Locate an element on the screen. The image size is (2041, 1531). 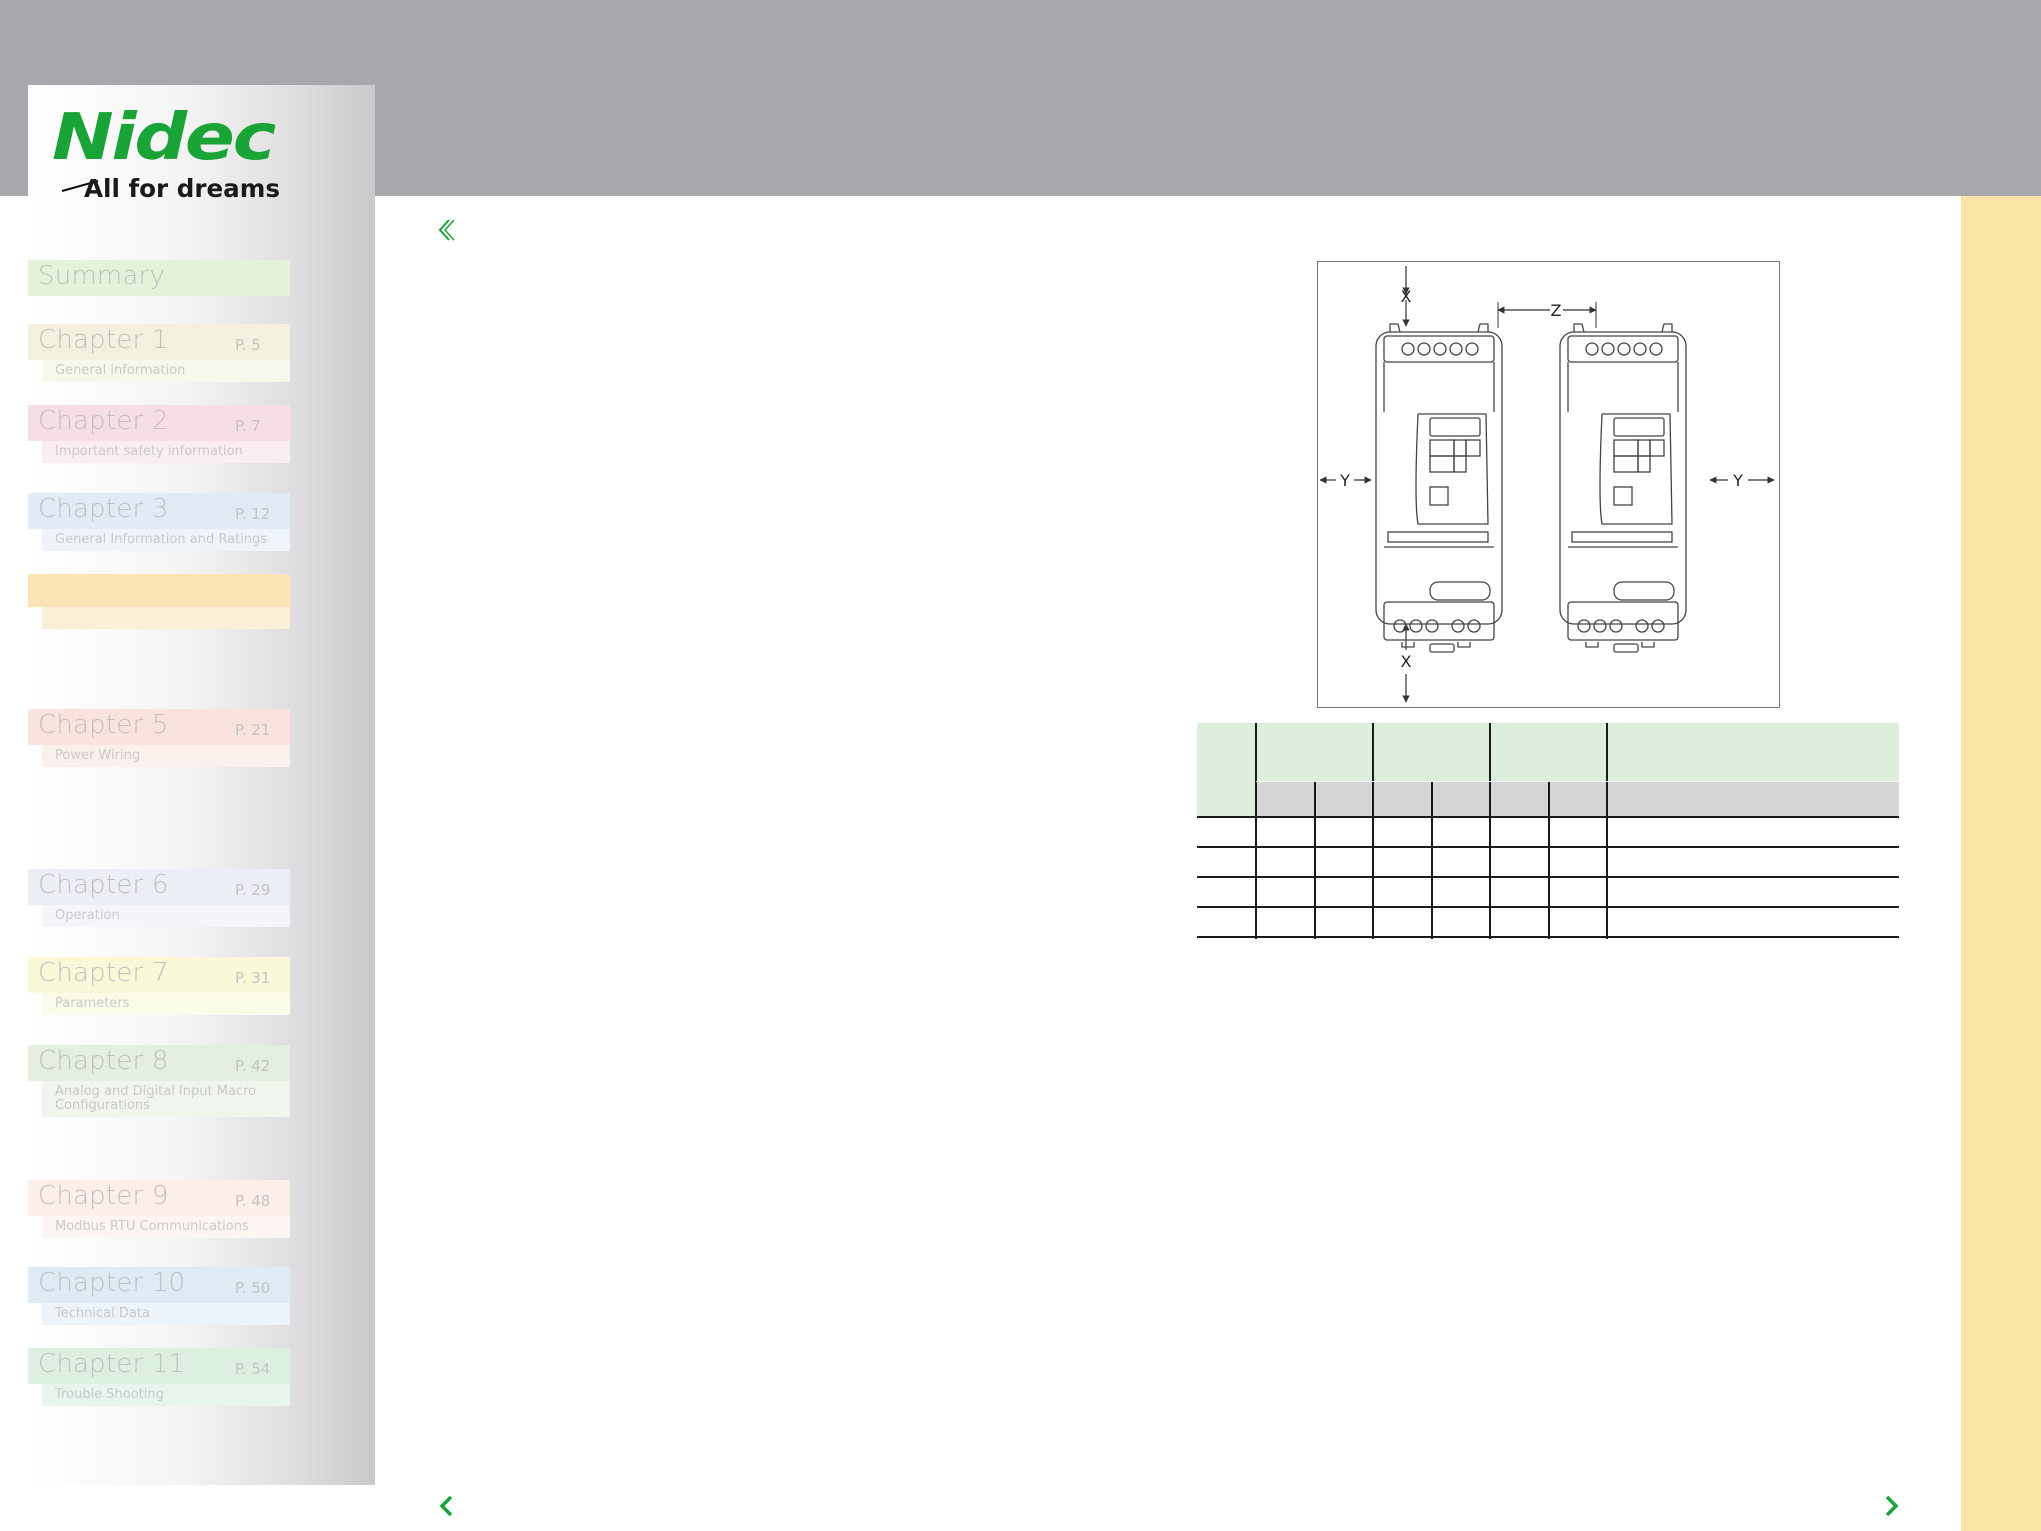
sidebar-item-subtitle: General Information and Ratings is located at coordinates (166, 540).